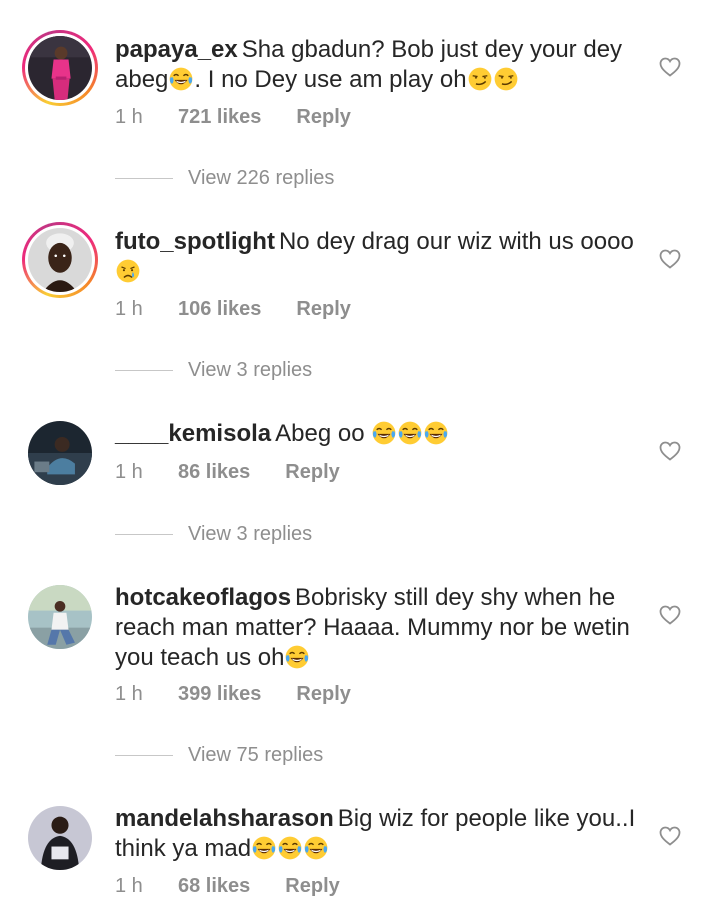 The width and height of the screenshot is (720, 912). Describe the element at coordinates (128, 271) in the screenshot. I see `crying-emoji-icon` at that location.